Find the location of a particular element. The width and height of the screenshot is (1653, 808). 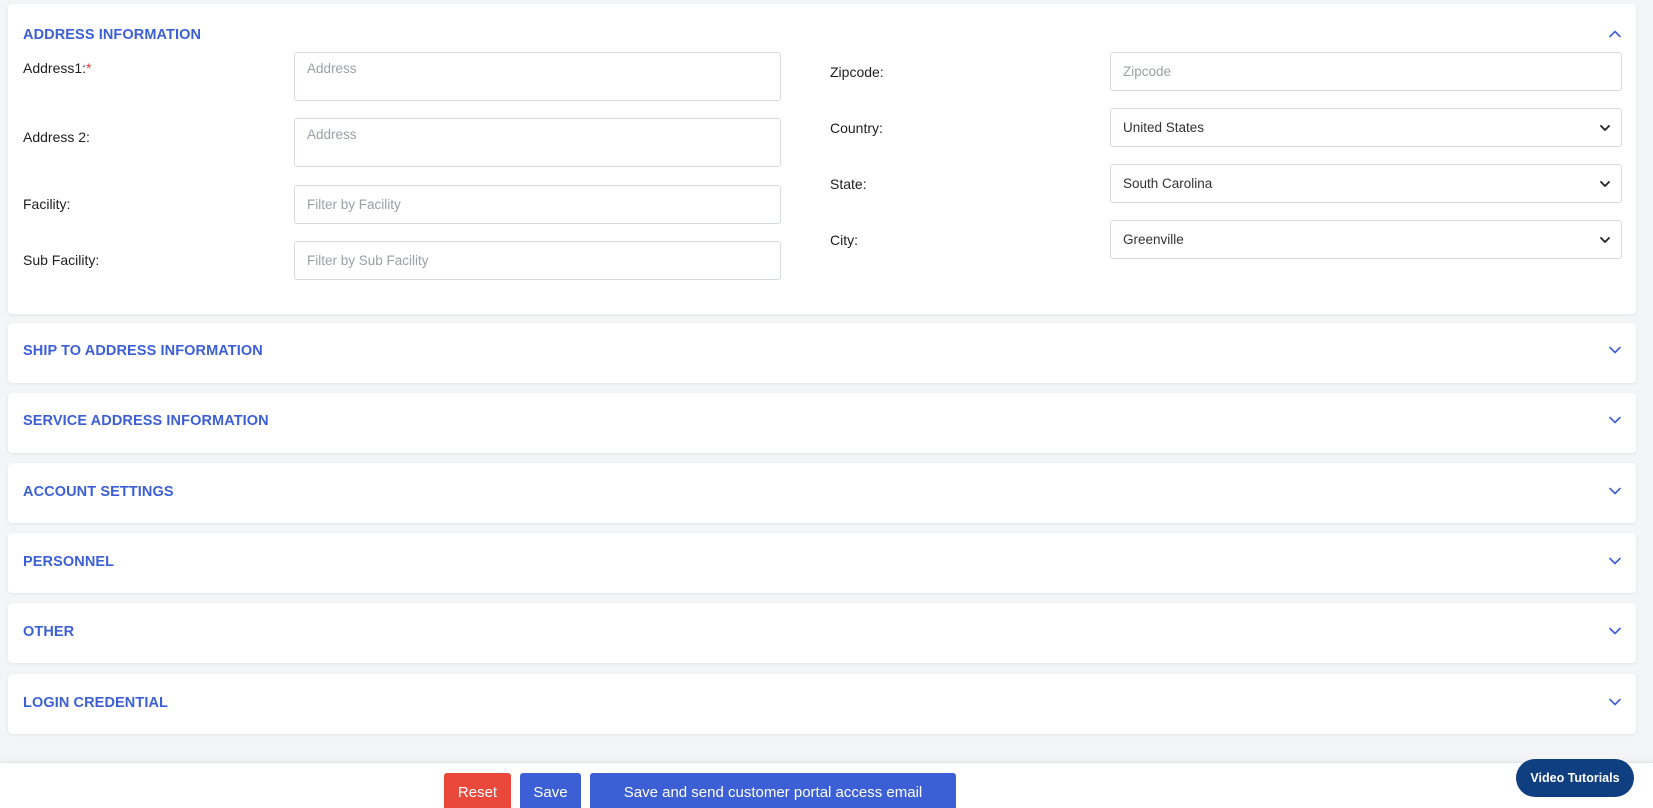

address1-label: Address1:* is located at coordinates (57, 68).